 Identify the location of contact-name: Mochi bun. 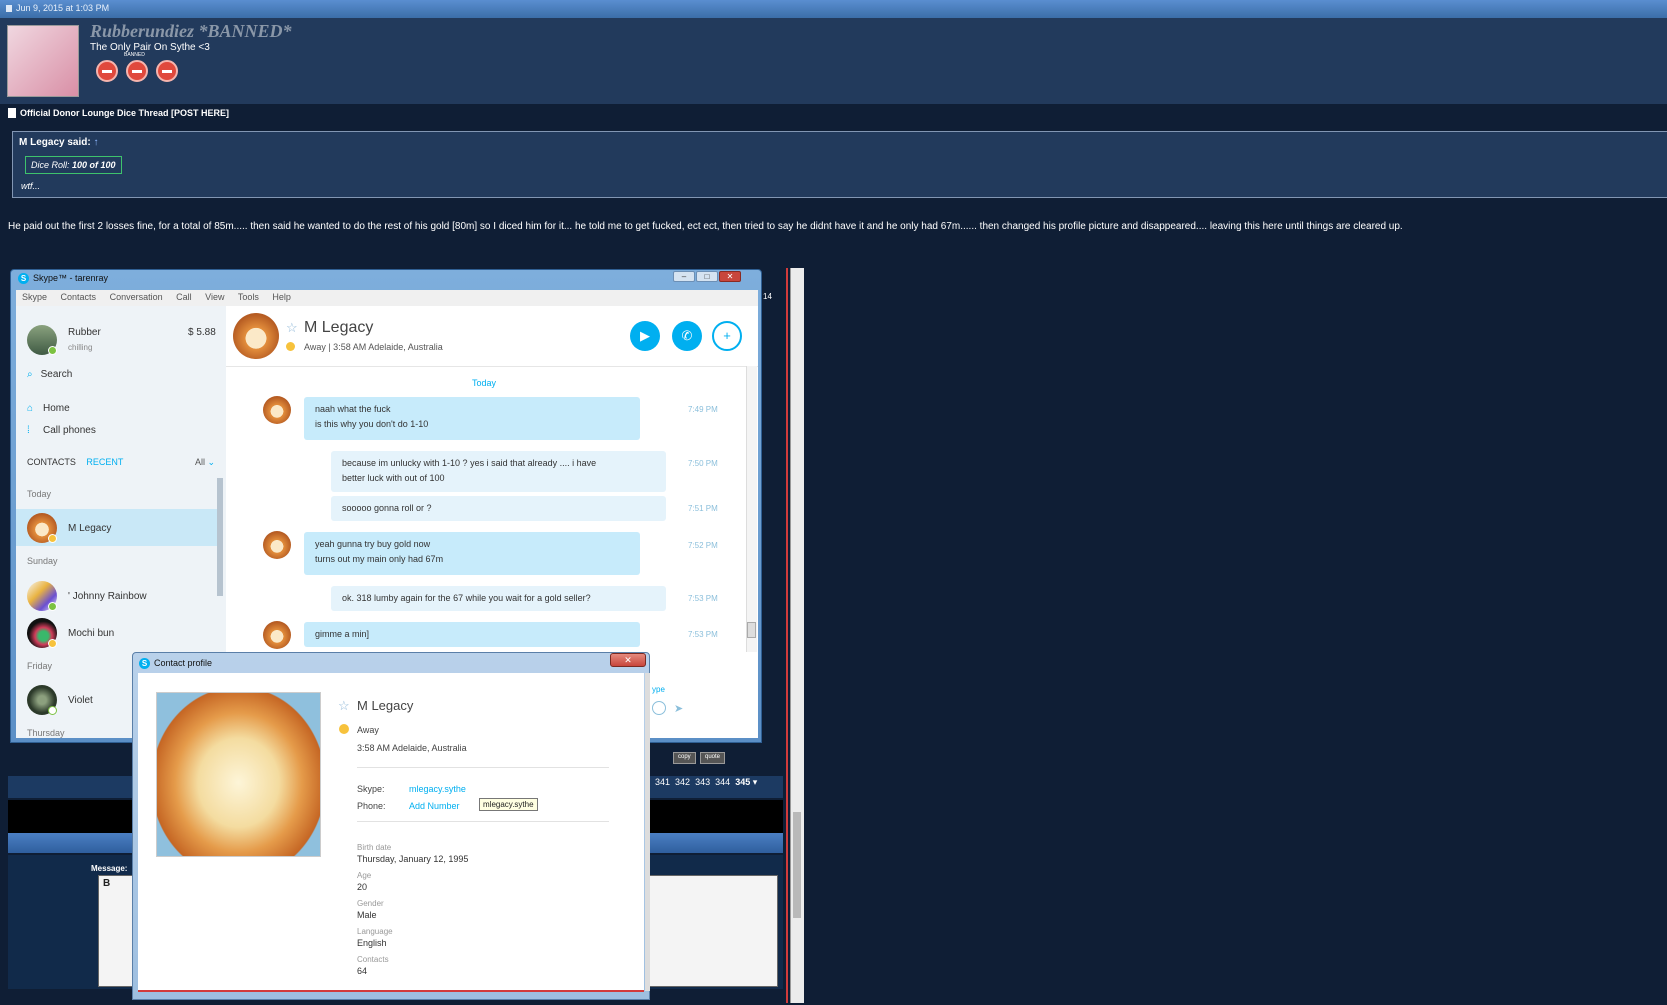
(91, 633).